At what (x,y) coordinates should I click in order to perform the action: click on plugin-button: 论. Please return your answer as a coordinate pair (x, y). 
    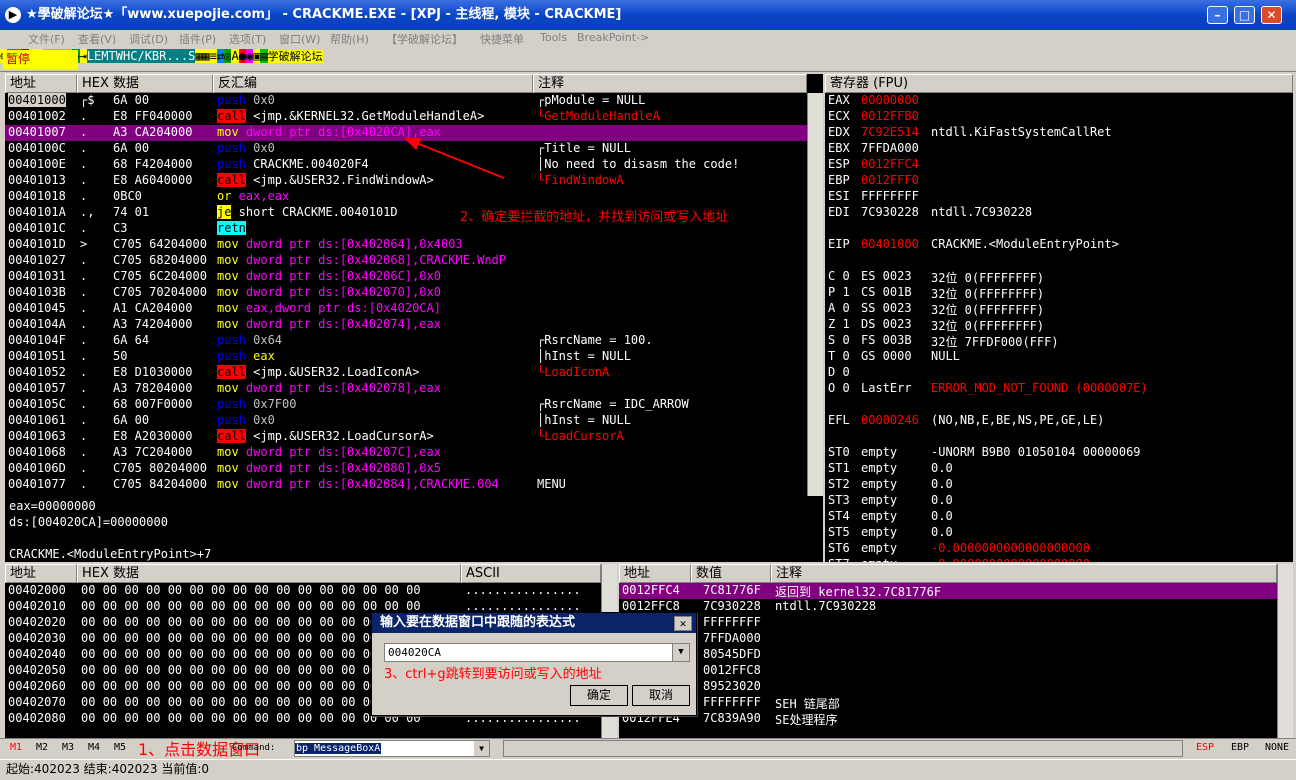
    Looking at the image, I should click on (306, 56).